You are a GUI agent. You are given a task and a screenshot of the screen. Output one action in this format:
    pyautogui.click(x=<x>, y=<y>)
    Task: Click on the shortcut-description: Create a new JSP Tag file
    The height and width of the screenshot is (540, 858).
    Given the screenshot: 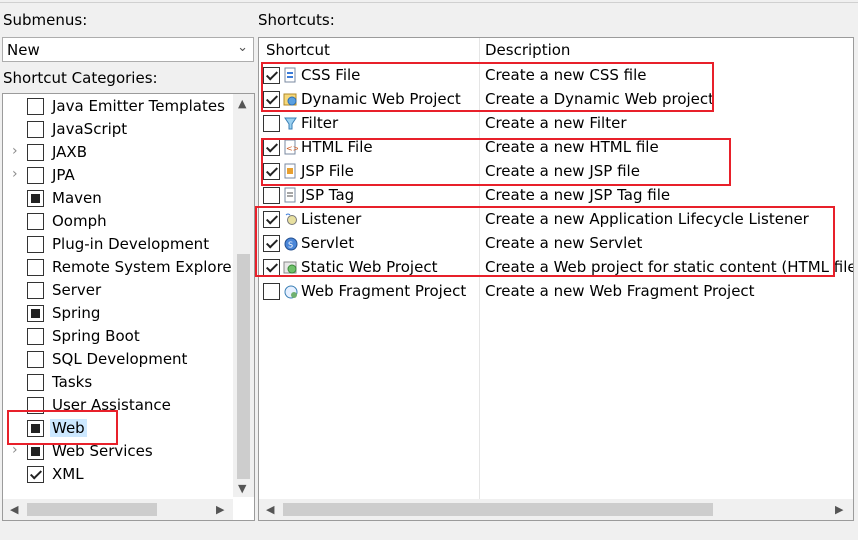 What is the action you would take?
    pyautogui.click(x=578, y=195)
    